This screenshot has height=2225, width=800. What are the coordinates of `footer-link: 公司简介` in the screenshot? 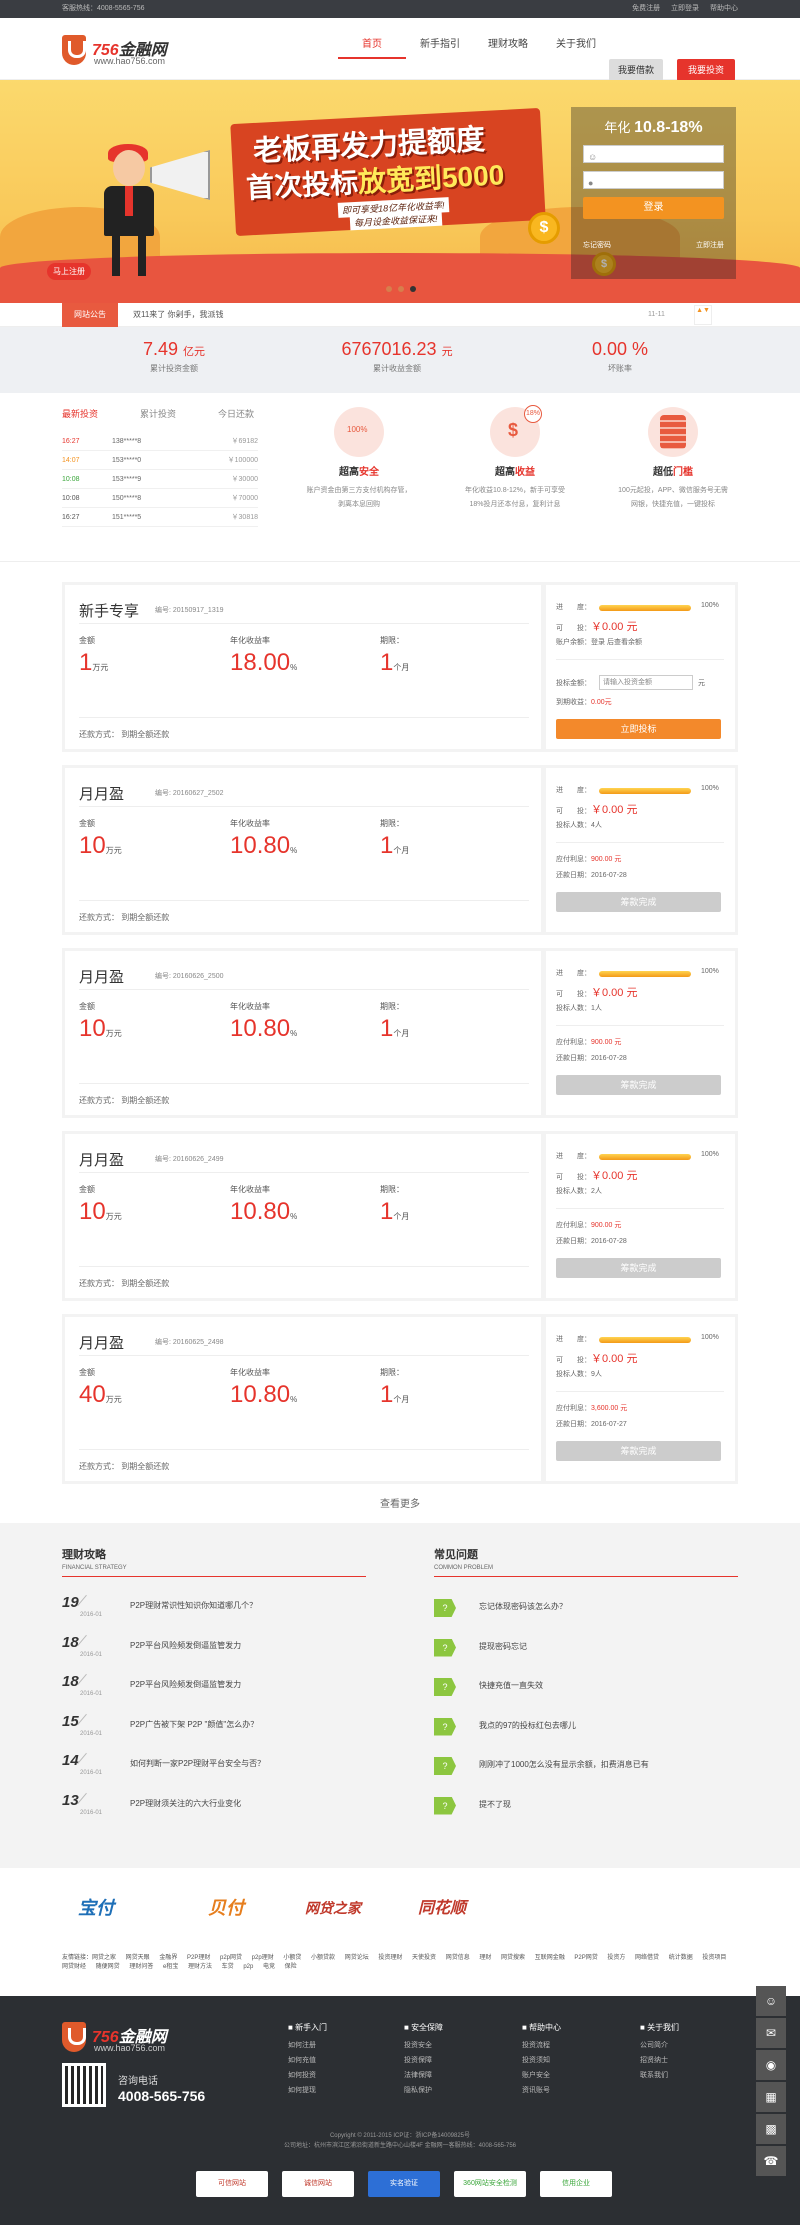 It's located at (659, 2045).